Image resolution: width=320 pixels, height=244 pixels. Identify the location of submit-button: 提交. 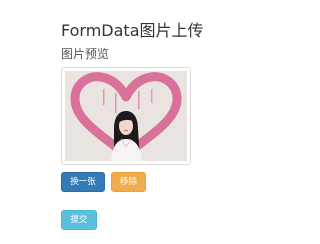
(79, 220).